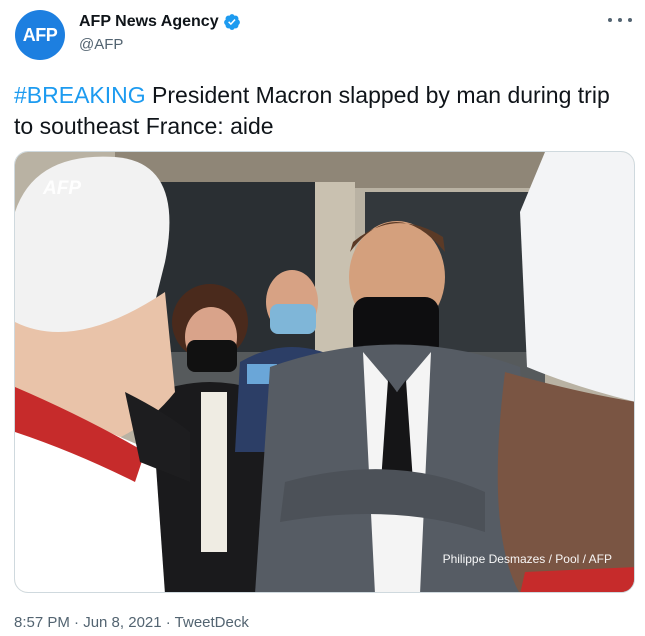  I want to click on avatar-logo-text: AFP, so click(40, 34).